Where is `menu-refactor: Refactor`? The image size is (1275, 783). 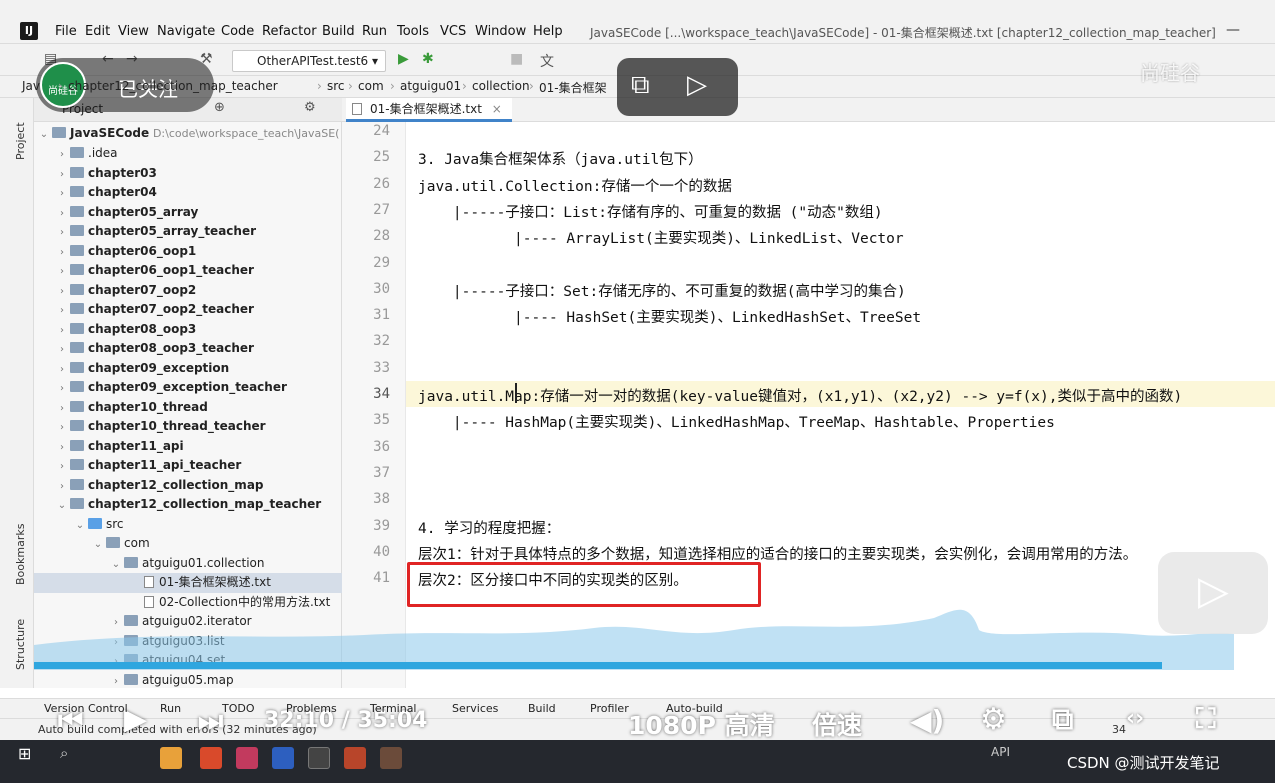
menu-refactor: Refactor is located at coordinates (289, 31).